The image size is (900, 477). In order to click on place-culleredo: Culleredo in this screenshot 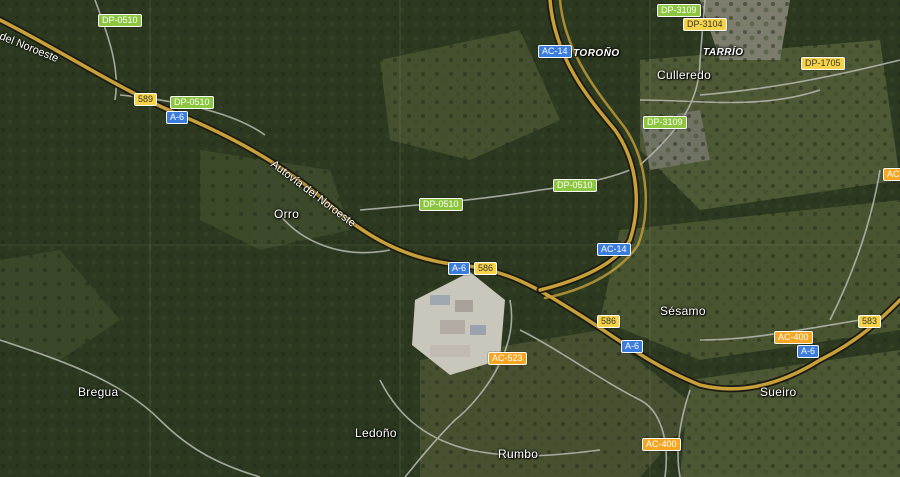, I will do `click(684, 75)`.